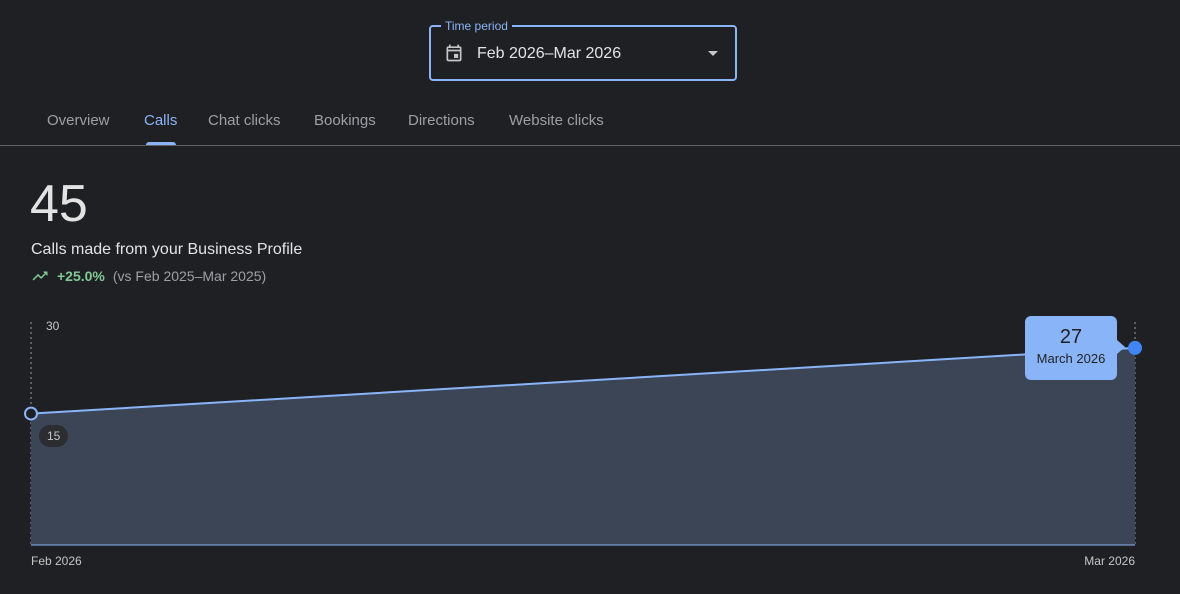 Image resolution: width=1180 pixels, height=594 pixels. I want to click on y-tick-label-15: 15, so click(54, 436).